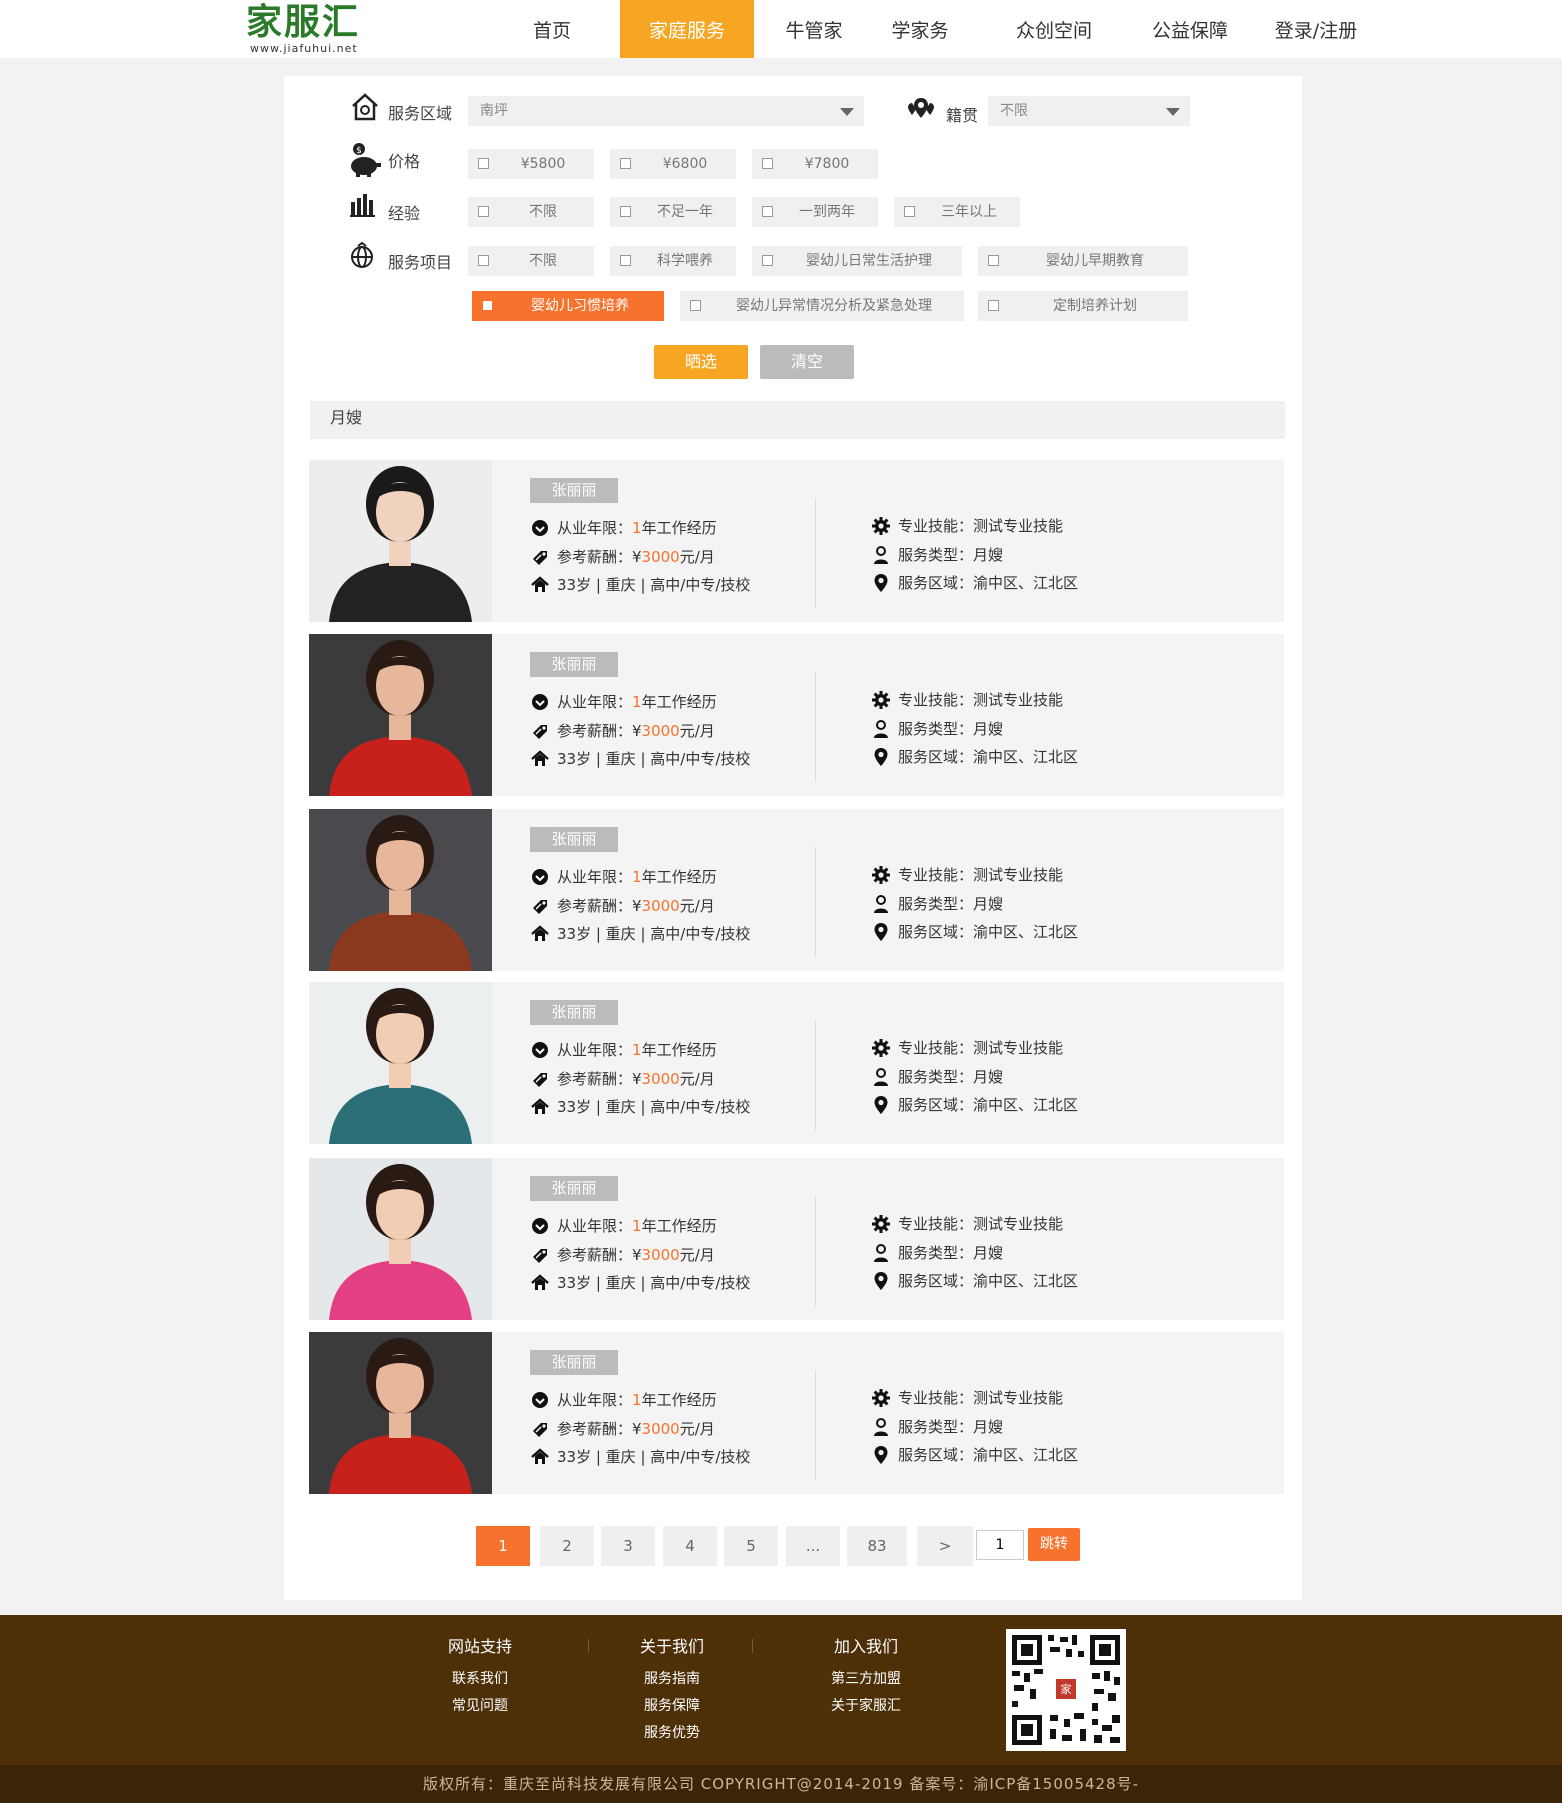 The height and width of the screenshot is (1803, 1562). Describe the element at coordinates (815, 553) in the screenshot. I see `card-divider` at that location.